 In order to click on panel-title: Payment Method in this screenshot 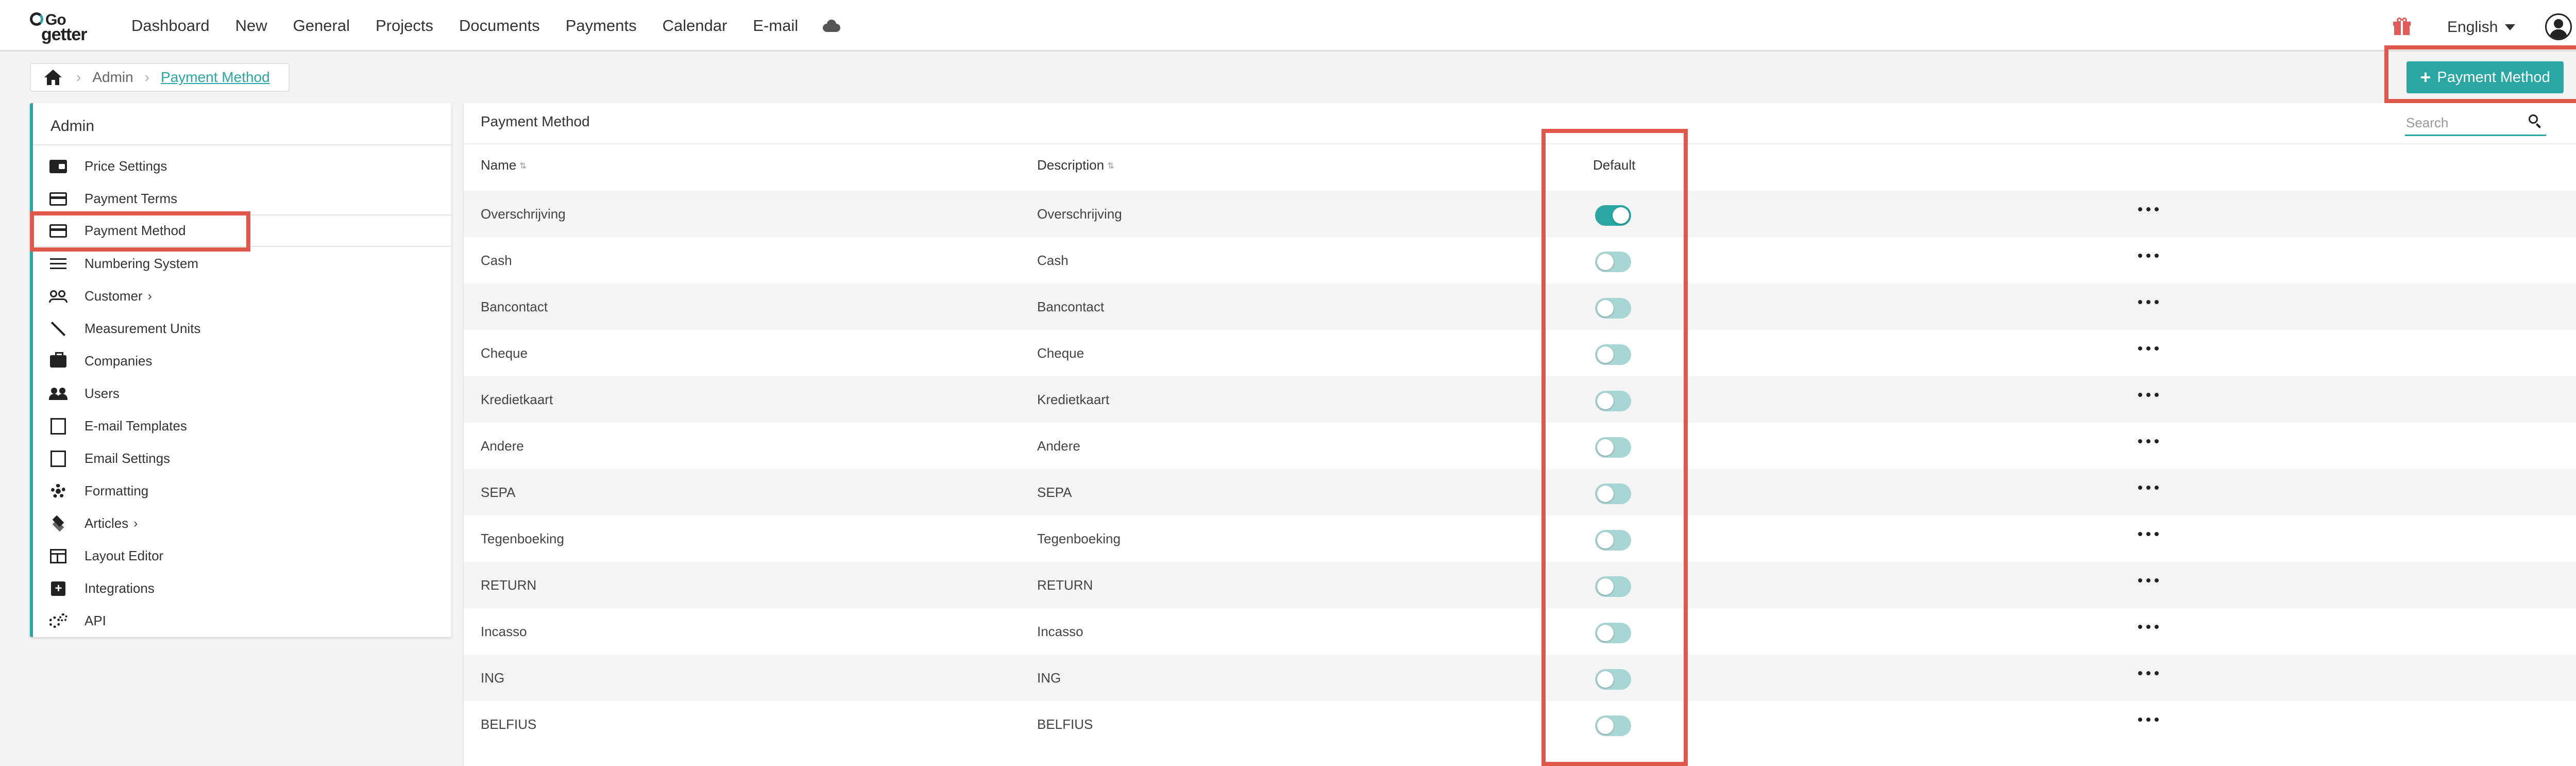, I will do `click(535, 121)`.